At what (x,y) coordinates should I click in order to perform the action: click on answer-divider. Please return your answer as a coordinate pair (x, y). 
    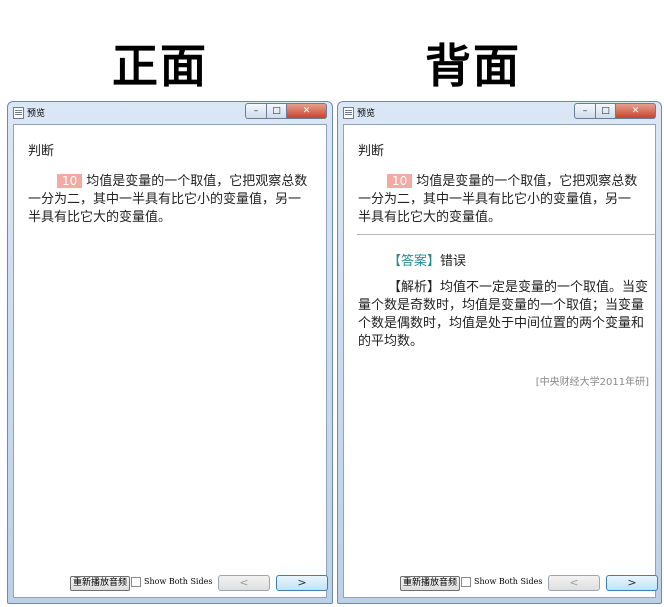
    Looking at the image, I should click on (506, 234).